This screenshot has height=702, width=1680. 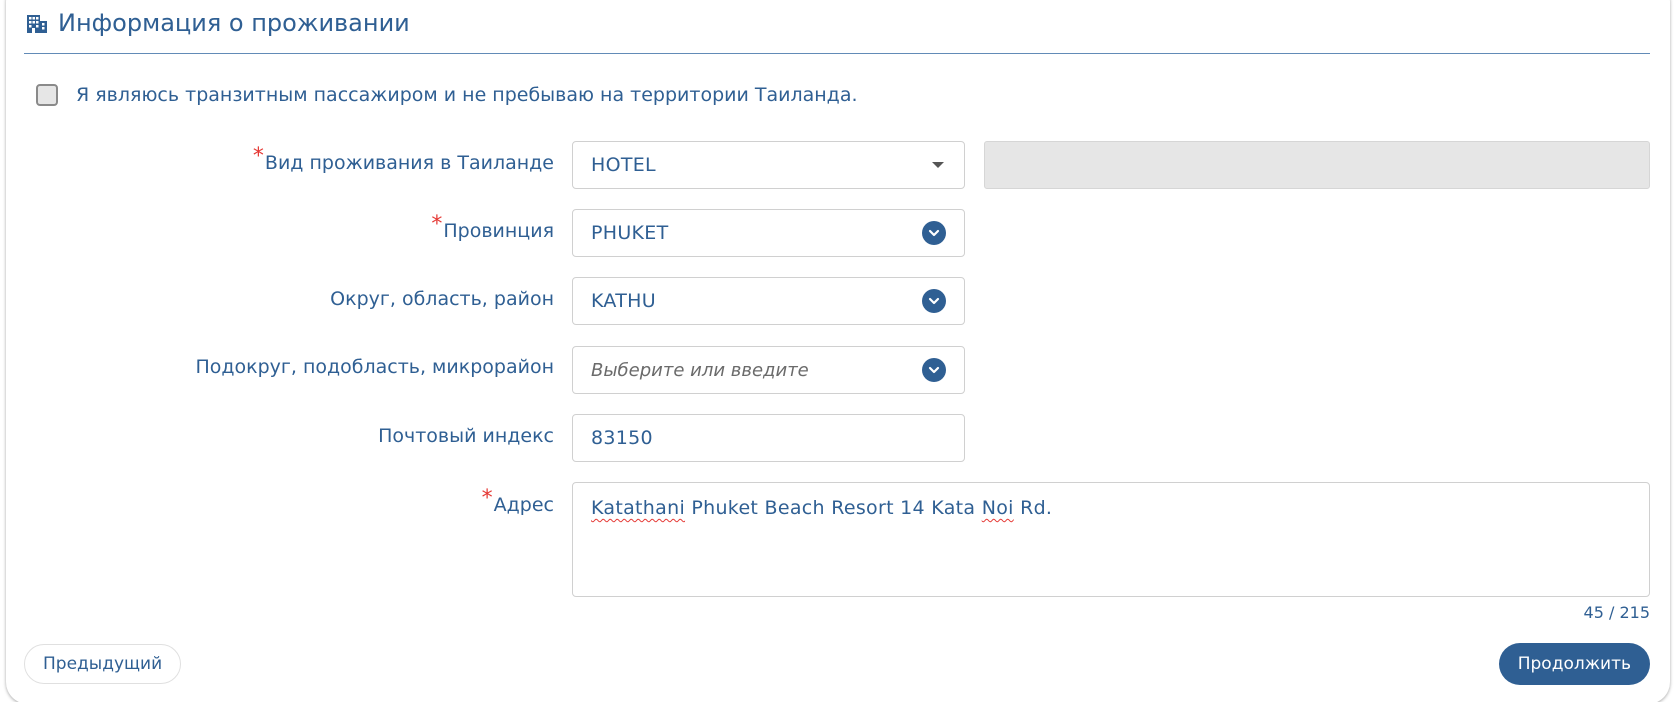 What do you see at coordinates (492, 227) in the screenshot?
I see `province-label: *Провинция` at bounding box center [492, 227].